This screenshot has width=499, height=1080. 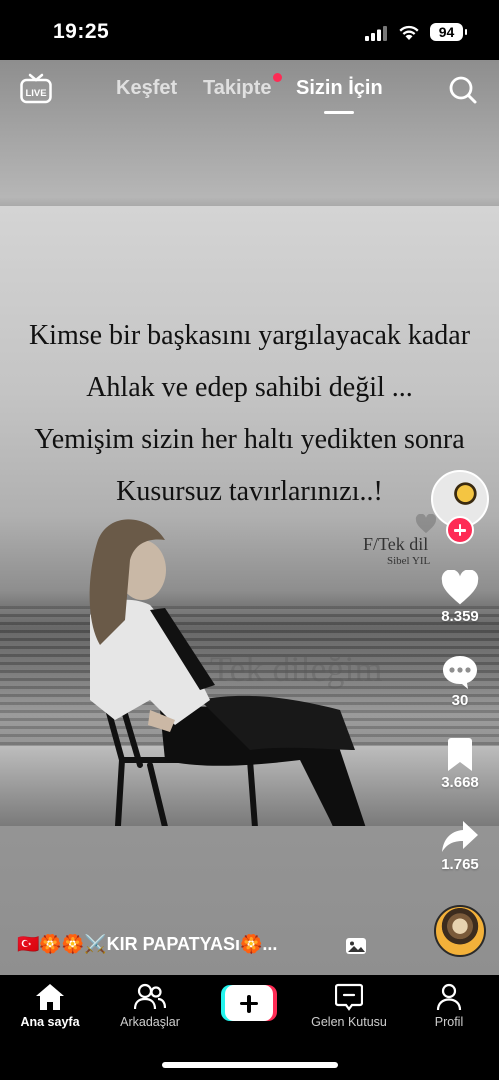 I want to click on nav-profile: Profil, so click(x=449, y=1002).